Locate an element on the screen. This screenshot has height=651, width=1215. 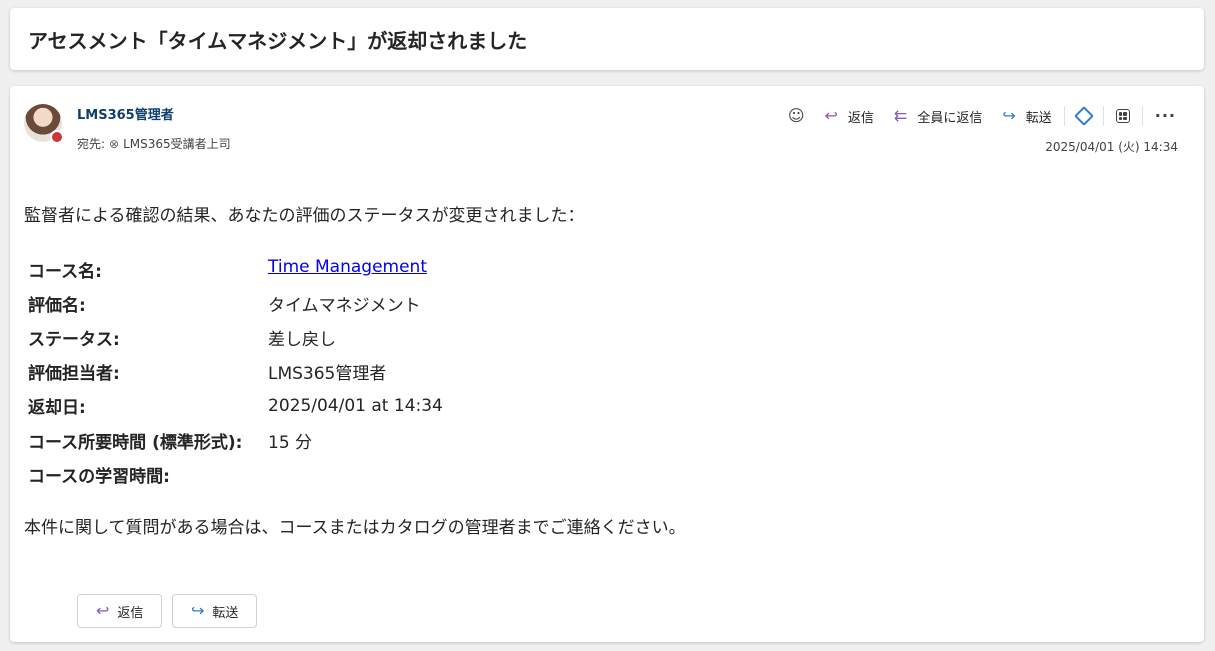
apps-button is located at coordinates (1123, 116).